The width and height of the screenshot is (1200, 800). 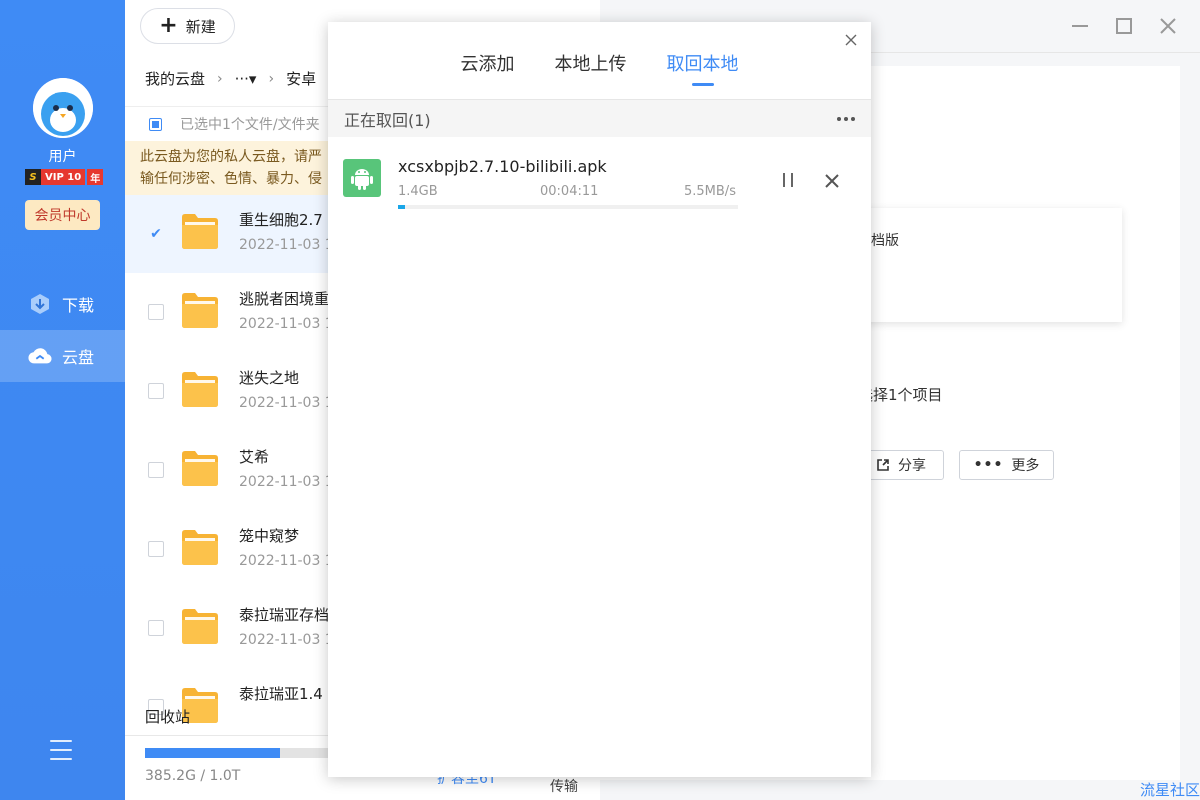 I want to click on maximize-icon, so click(x=1124, y=26).